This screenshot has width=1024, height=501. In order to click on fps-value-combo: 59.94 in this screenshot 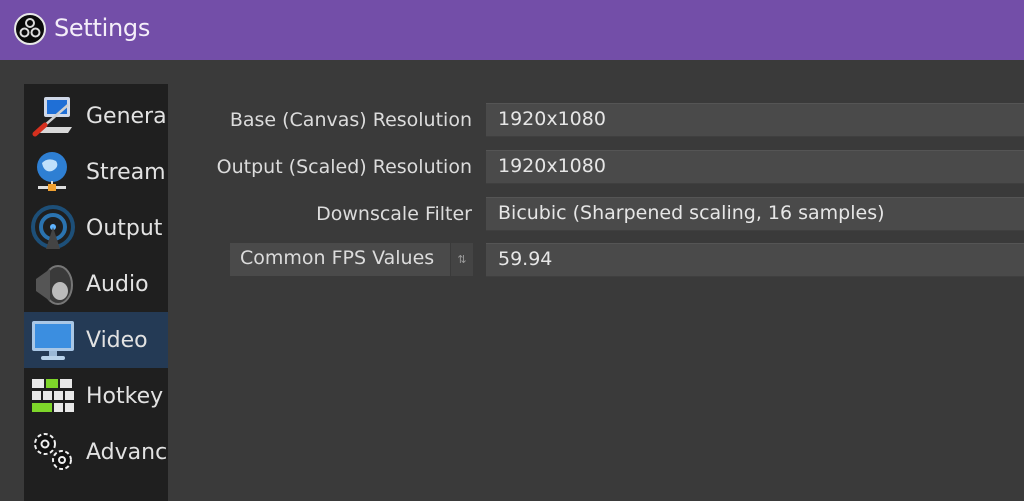, I will do `click(755, 260)`.